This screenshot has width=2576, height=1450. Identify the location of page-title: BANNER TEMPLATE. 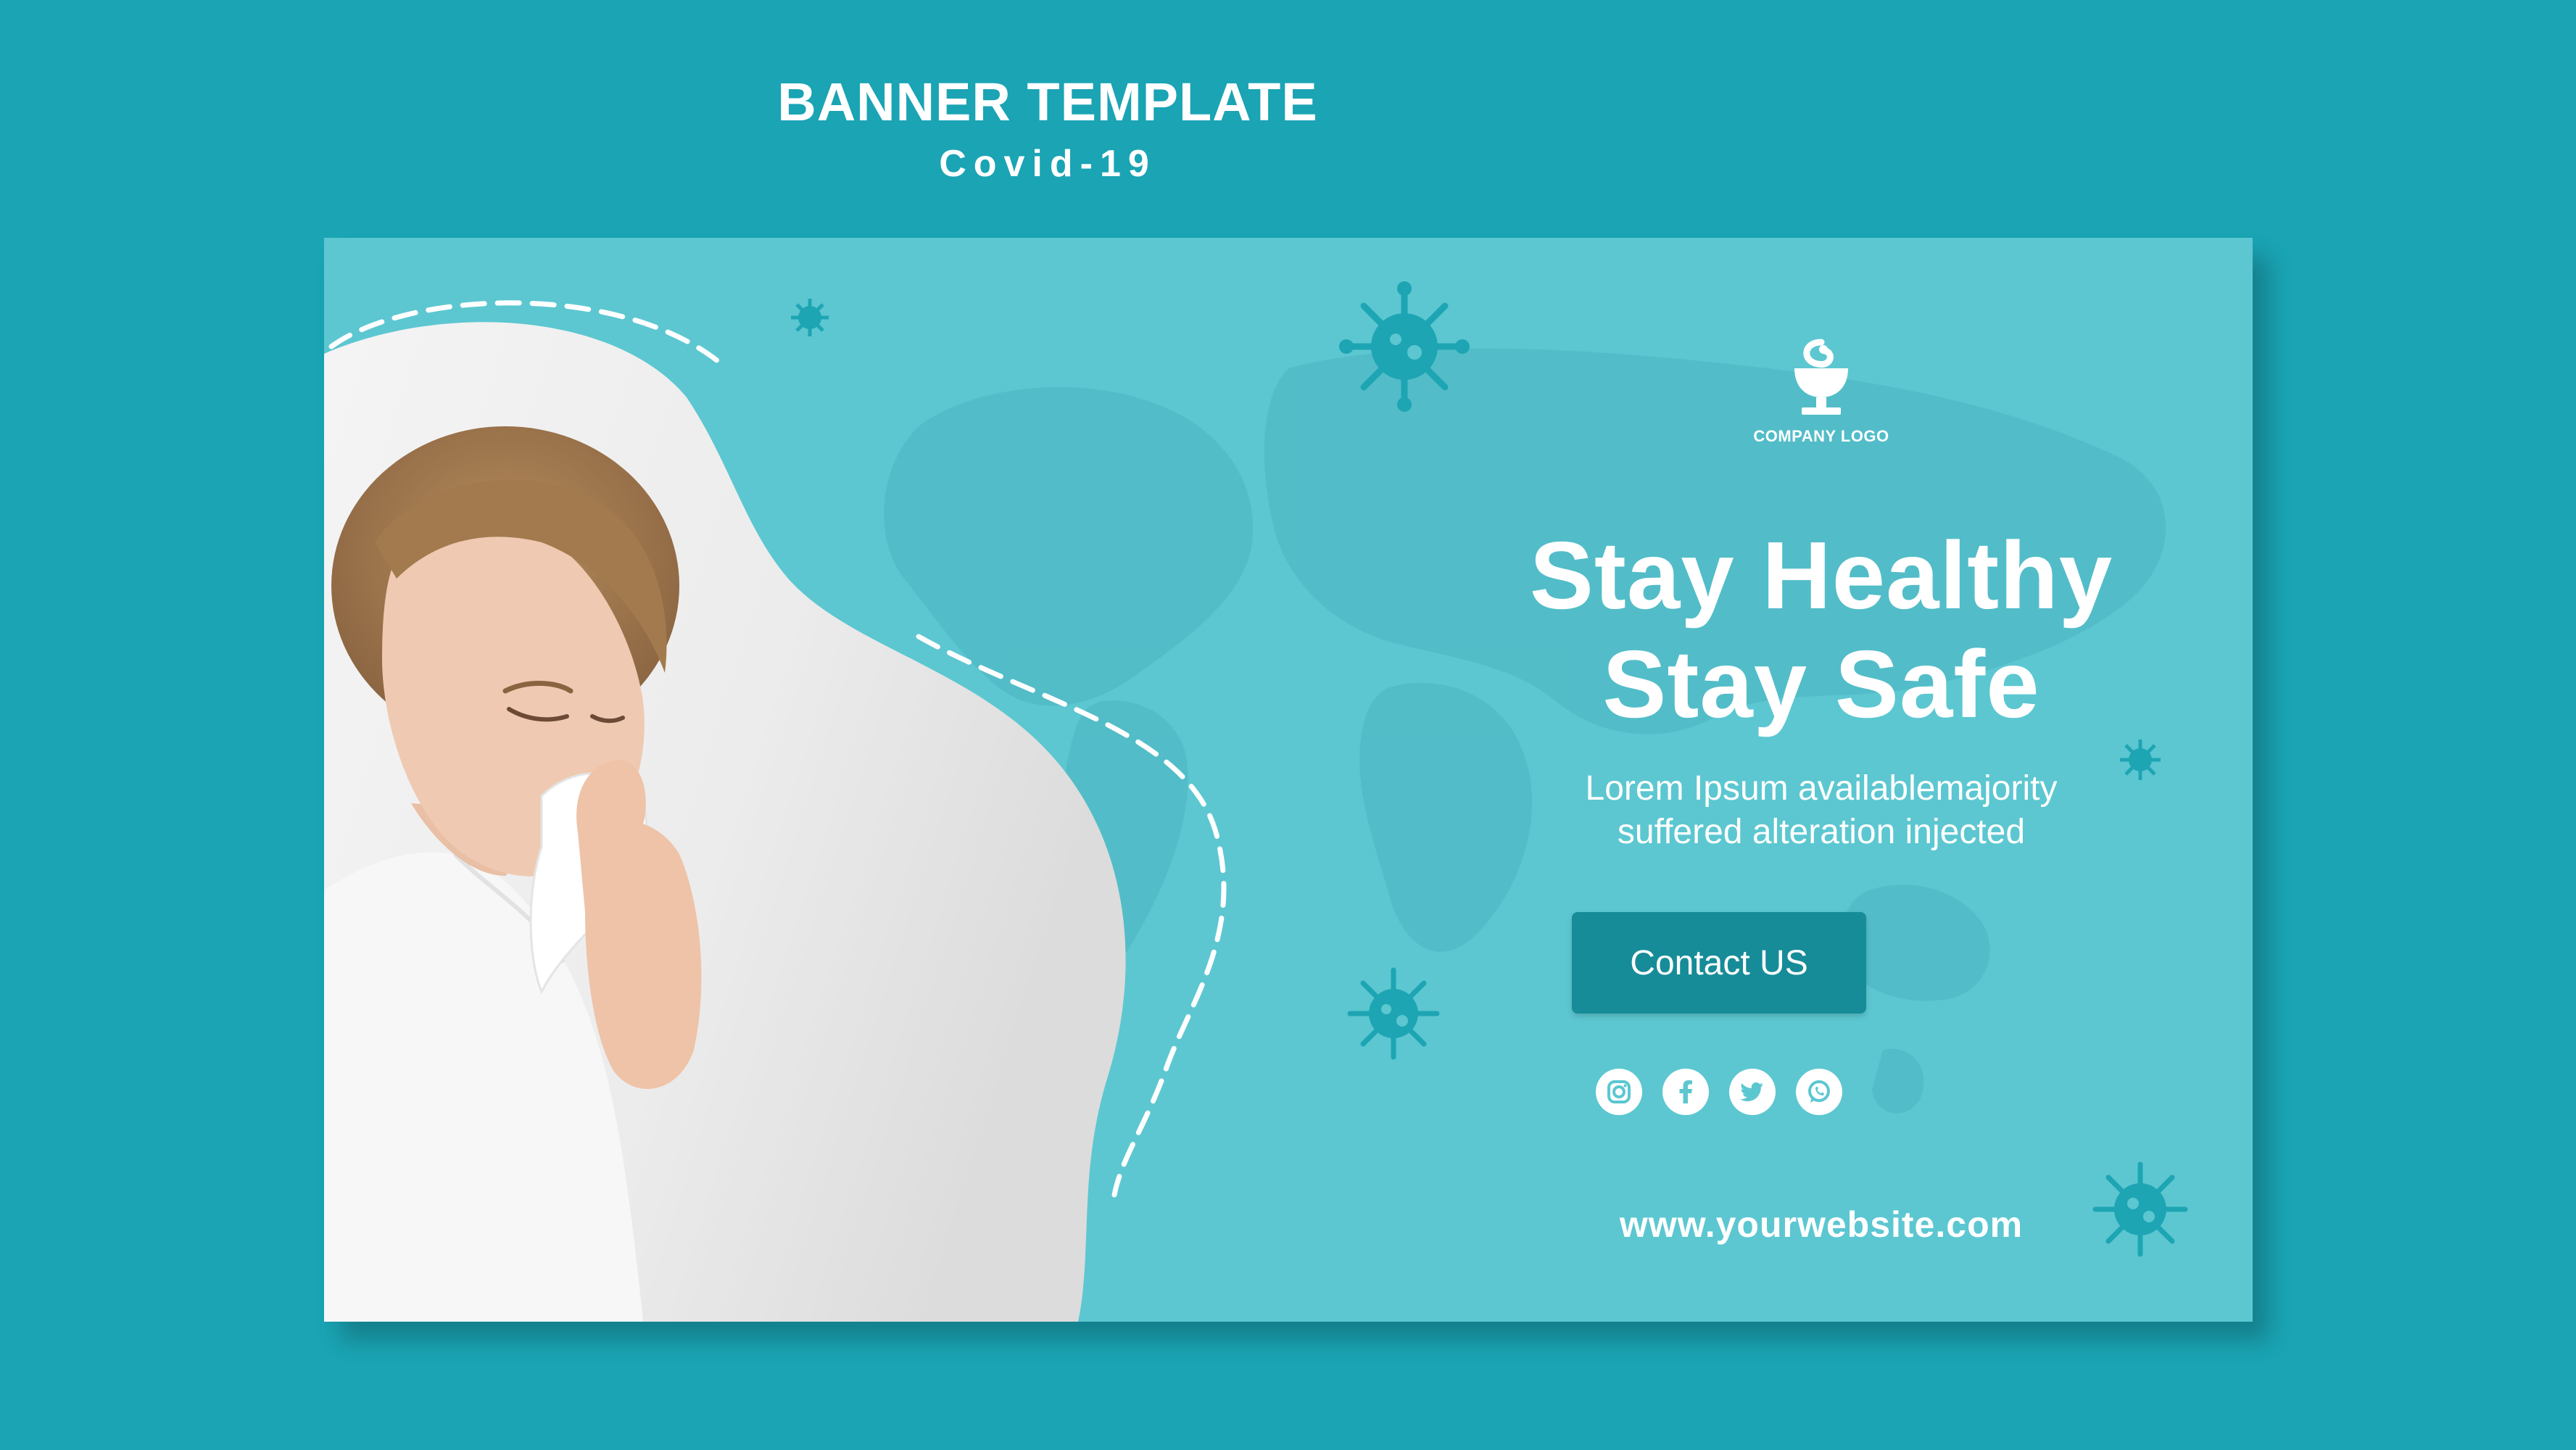
(1047, 102).